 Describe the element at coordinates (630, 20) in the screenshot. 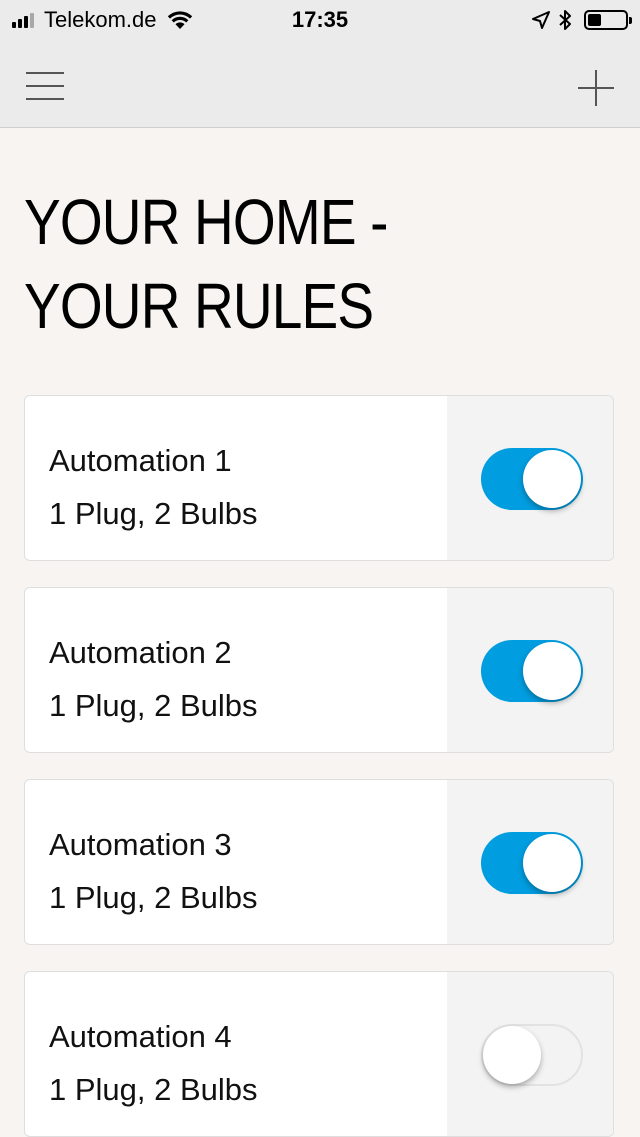

I see `battery-nub` at that location.